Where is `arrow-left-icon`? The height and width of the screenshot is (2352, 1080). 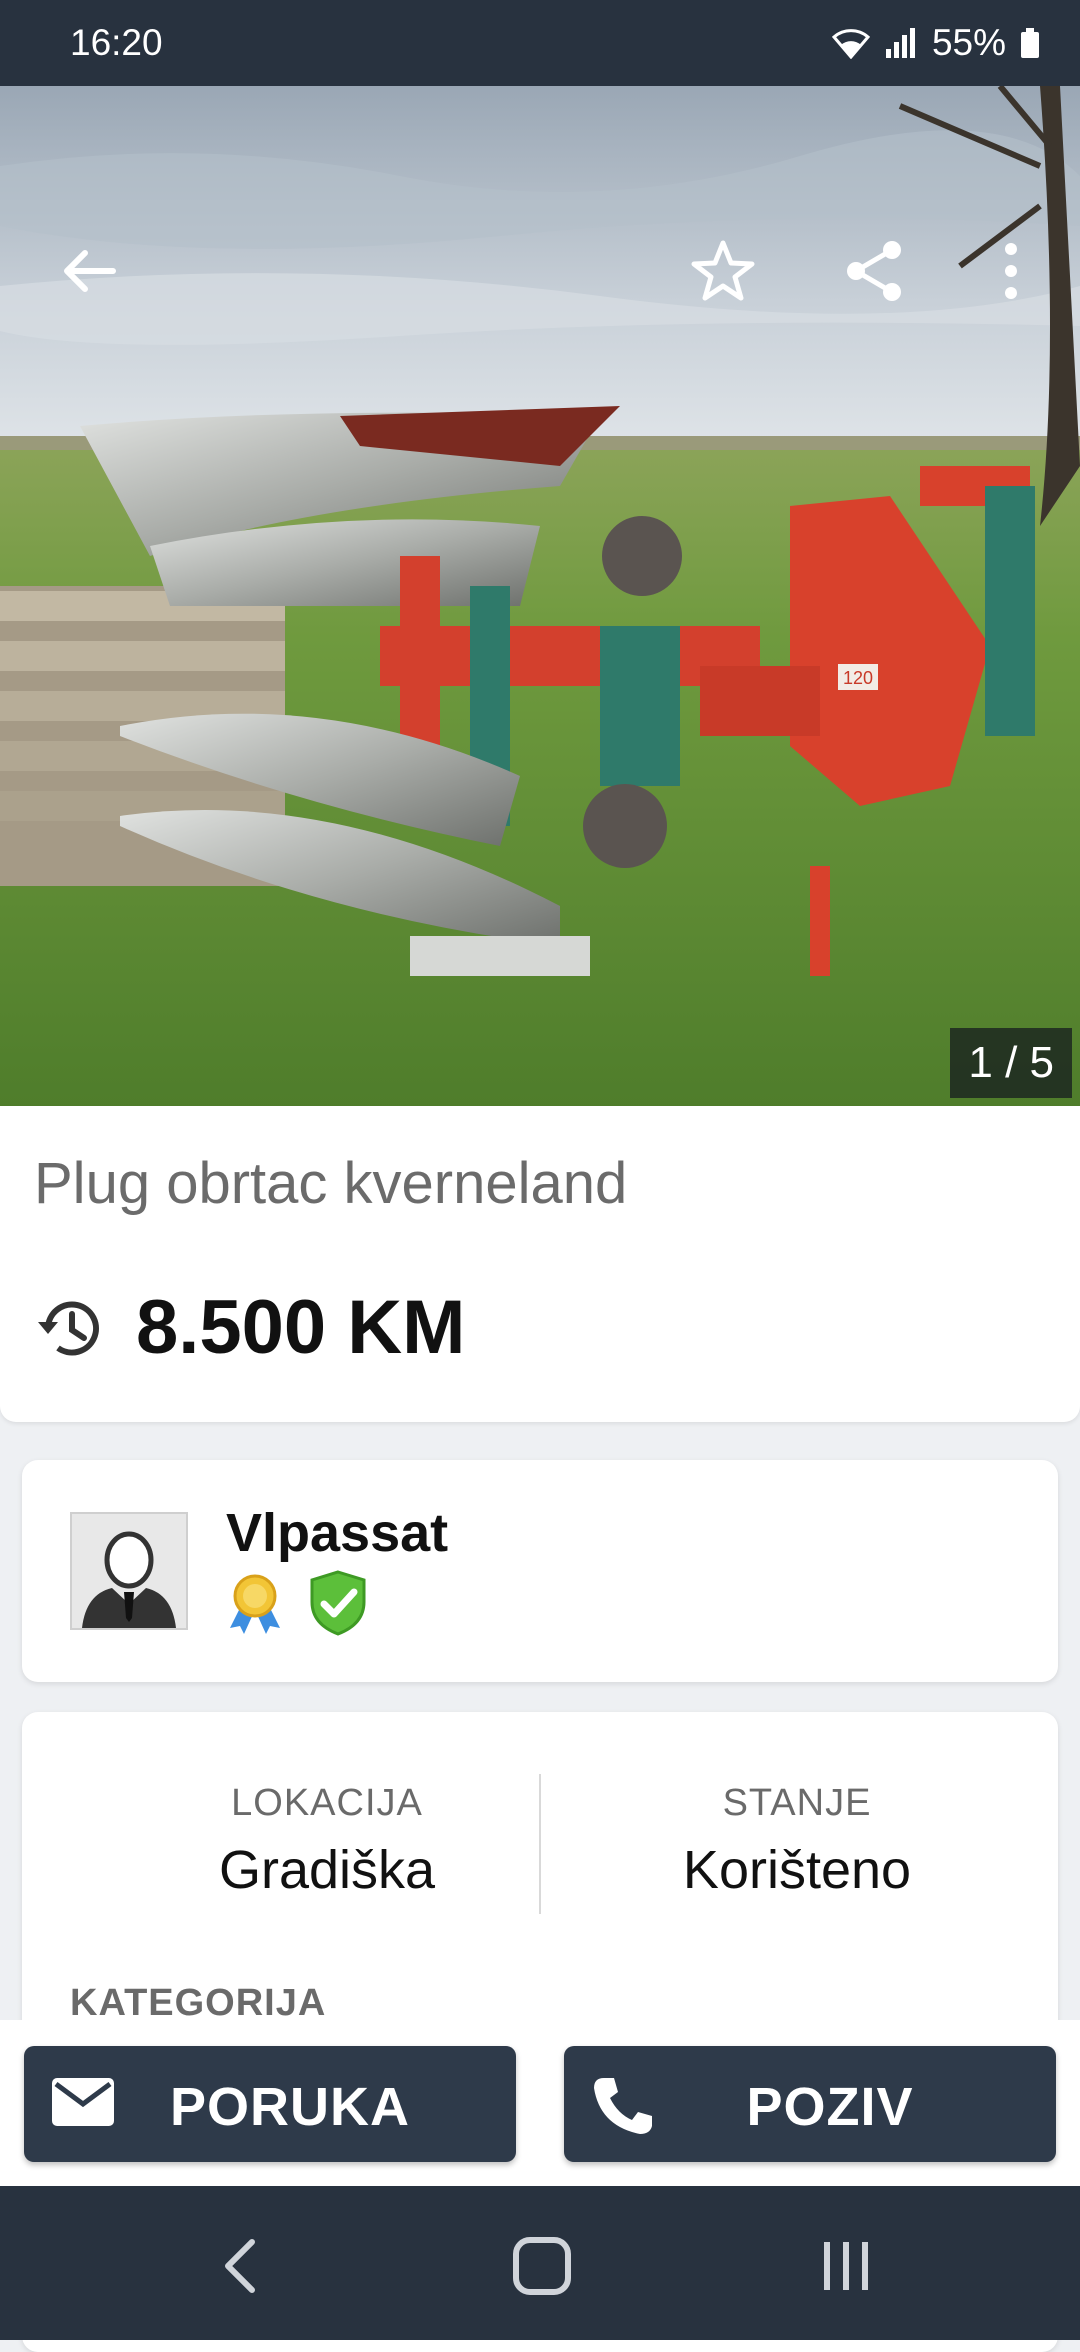
arrow-left-icon is located at coordinates (90, 271).